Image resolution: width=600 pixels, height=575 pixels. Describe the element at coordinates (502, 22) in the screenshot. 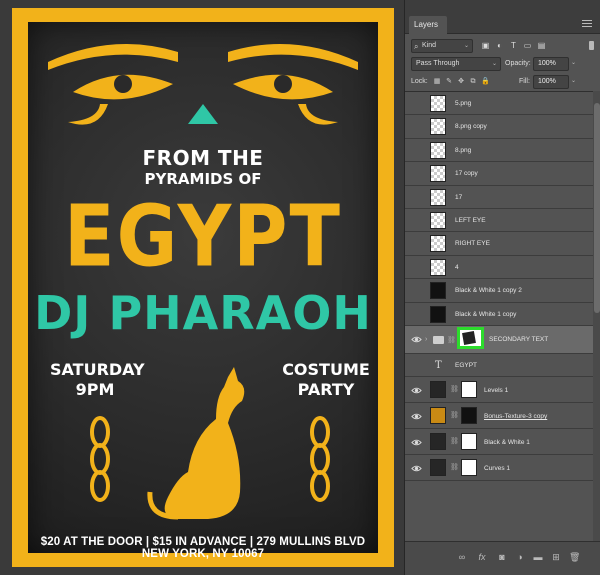

I see `panel-tab-bar: Layers` at that location.